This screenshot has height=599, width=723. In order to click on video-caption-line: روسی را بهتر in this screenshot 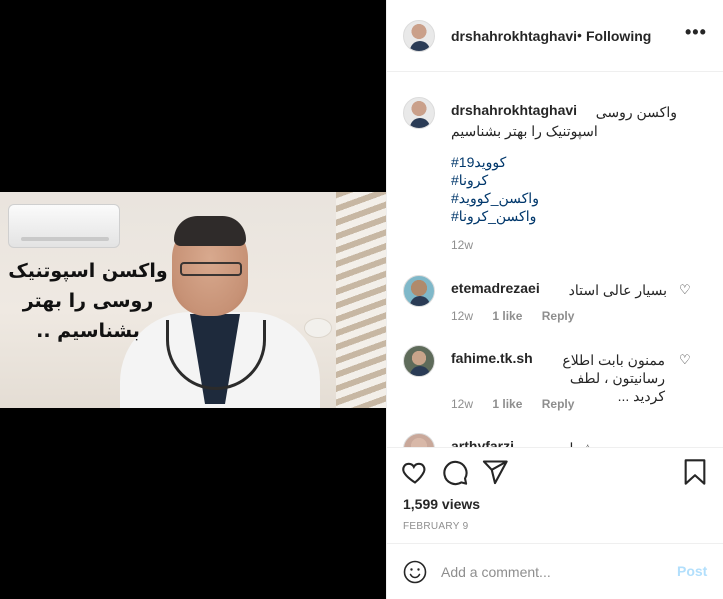, I will do `click(88, 301)`.